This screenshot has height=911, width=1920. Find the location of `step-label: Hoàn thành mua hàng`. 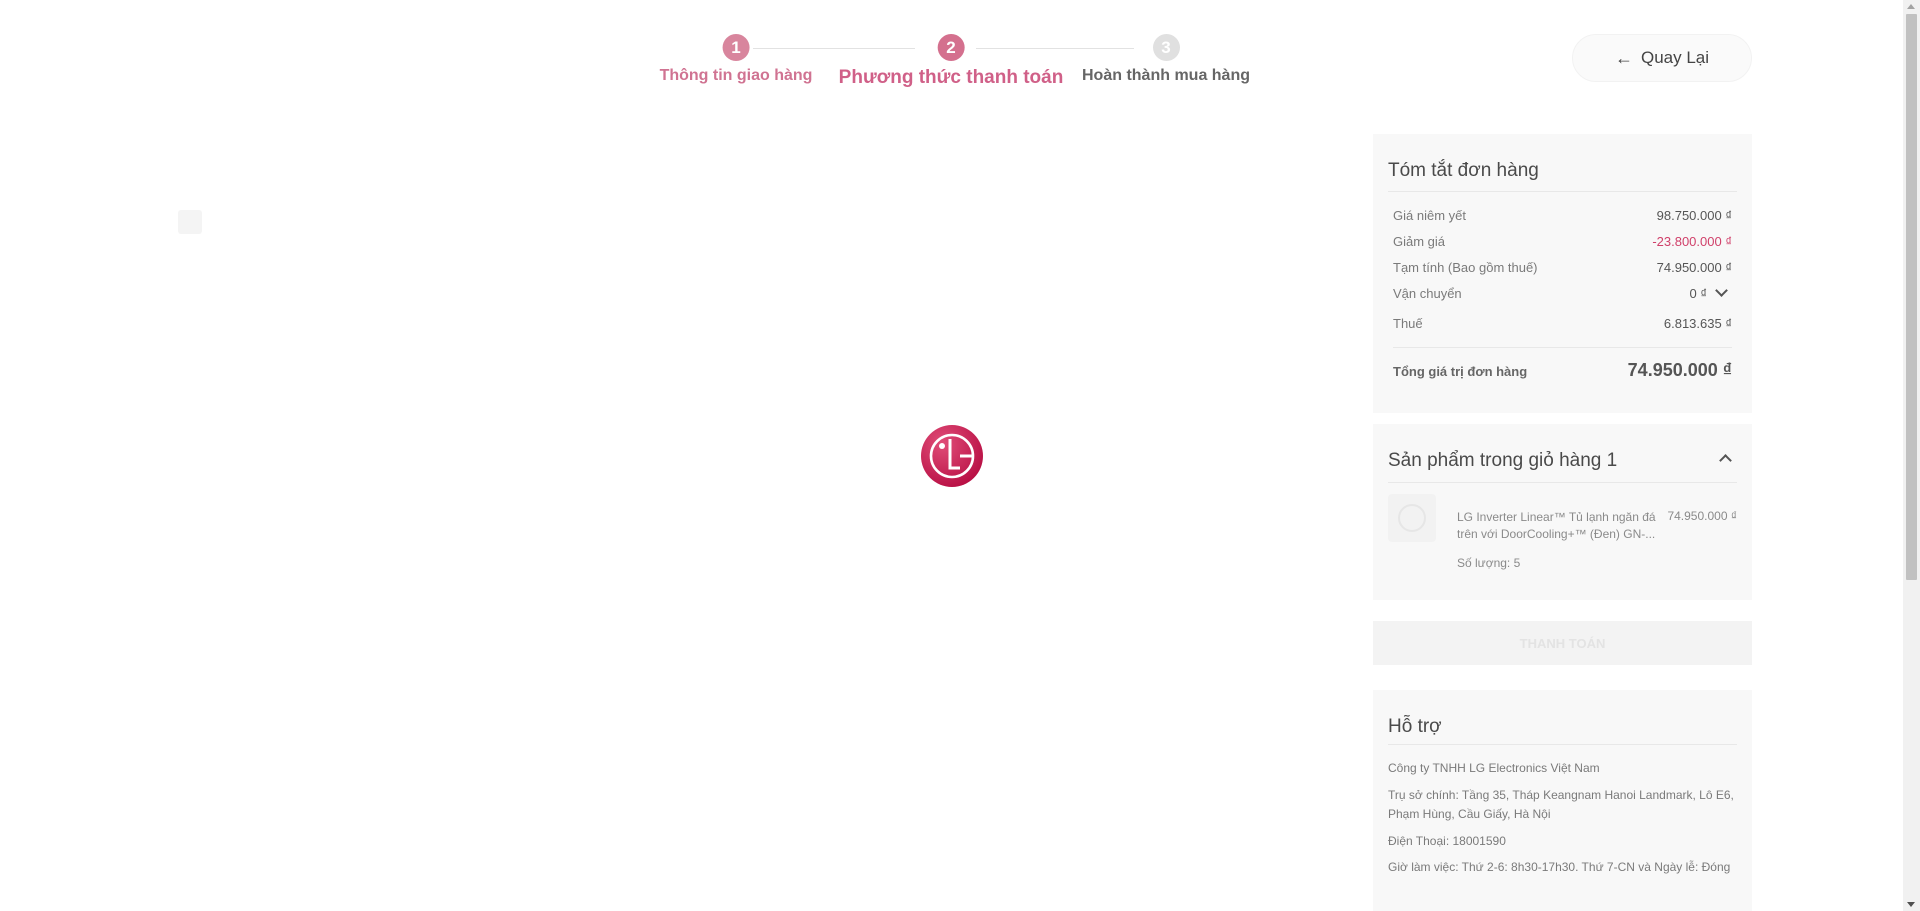

step-label: Hoàn thành mua hàng is located at coordinates (1166, 75).